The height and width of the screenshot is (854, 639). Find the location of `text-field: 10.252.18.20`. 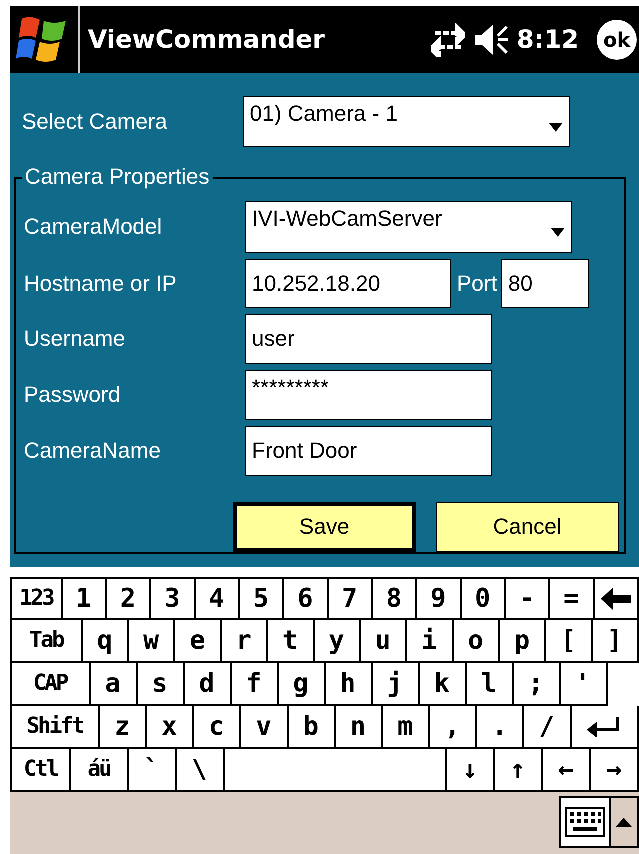

text-field: 10.252.18.20 is located at coordinates (348, 283).